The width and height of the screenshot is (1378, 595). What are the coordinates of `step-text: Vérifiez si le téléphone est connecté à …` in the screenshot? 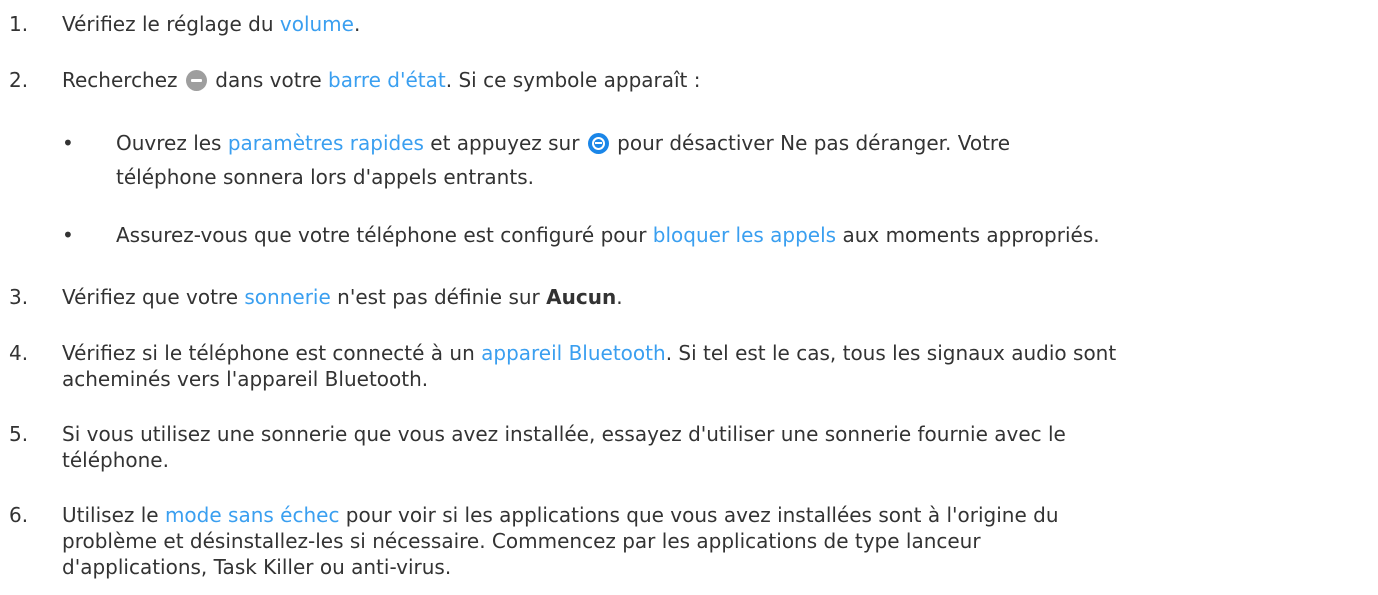 It's located at (718, 353).